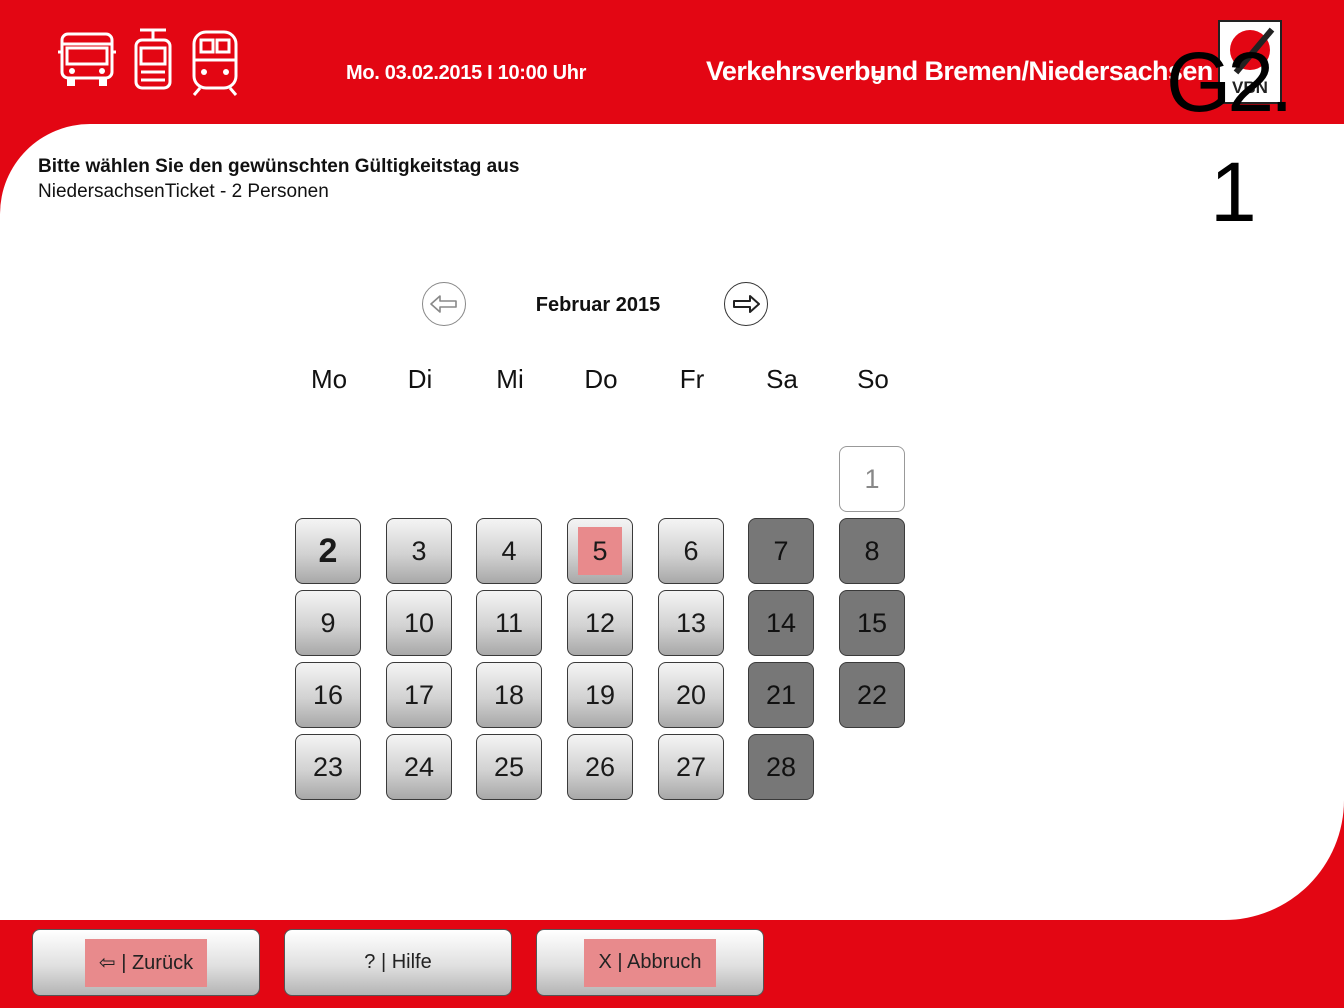  I want to click on day-button: 25, so click(509, 767).